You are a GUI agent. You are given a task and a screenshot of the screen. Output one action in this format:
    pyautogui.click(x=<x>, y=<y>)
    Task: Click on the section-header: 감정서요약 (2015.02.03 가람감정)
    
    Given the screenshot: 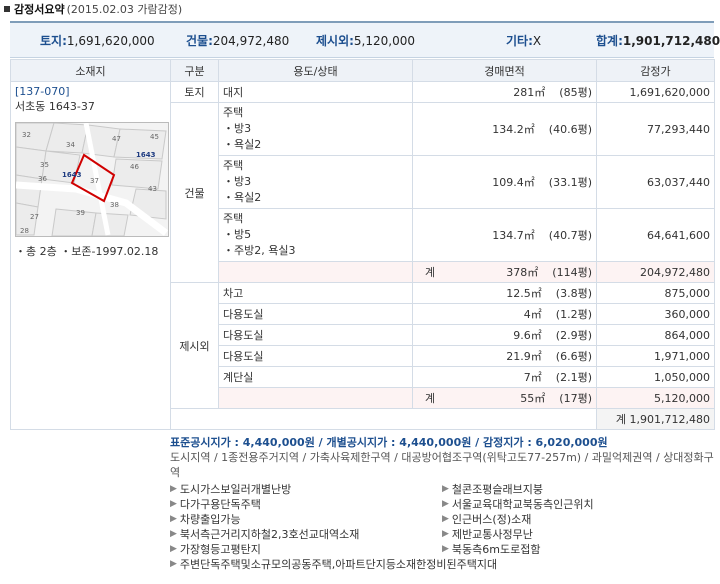 What is the action you would take?
    pyautogui.click(x=360, y=9)
    